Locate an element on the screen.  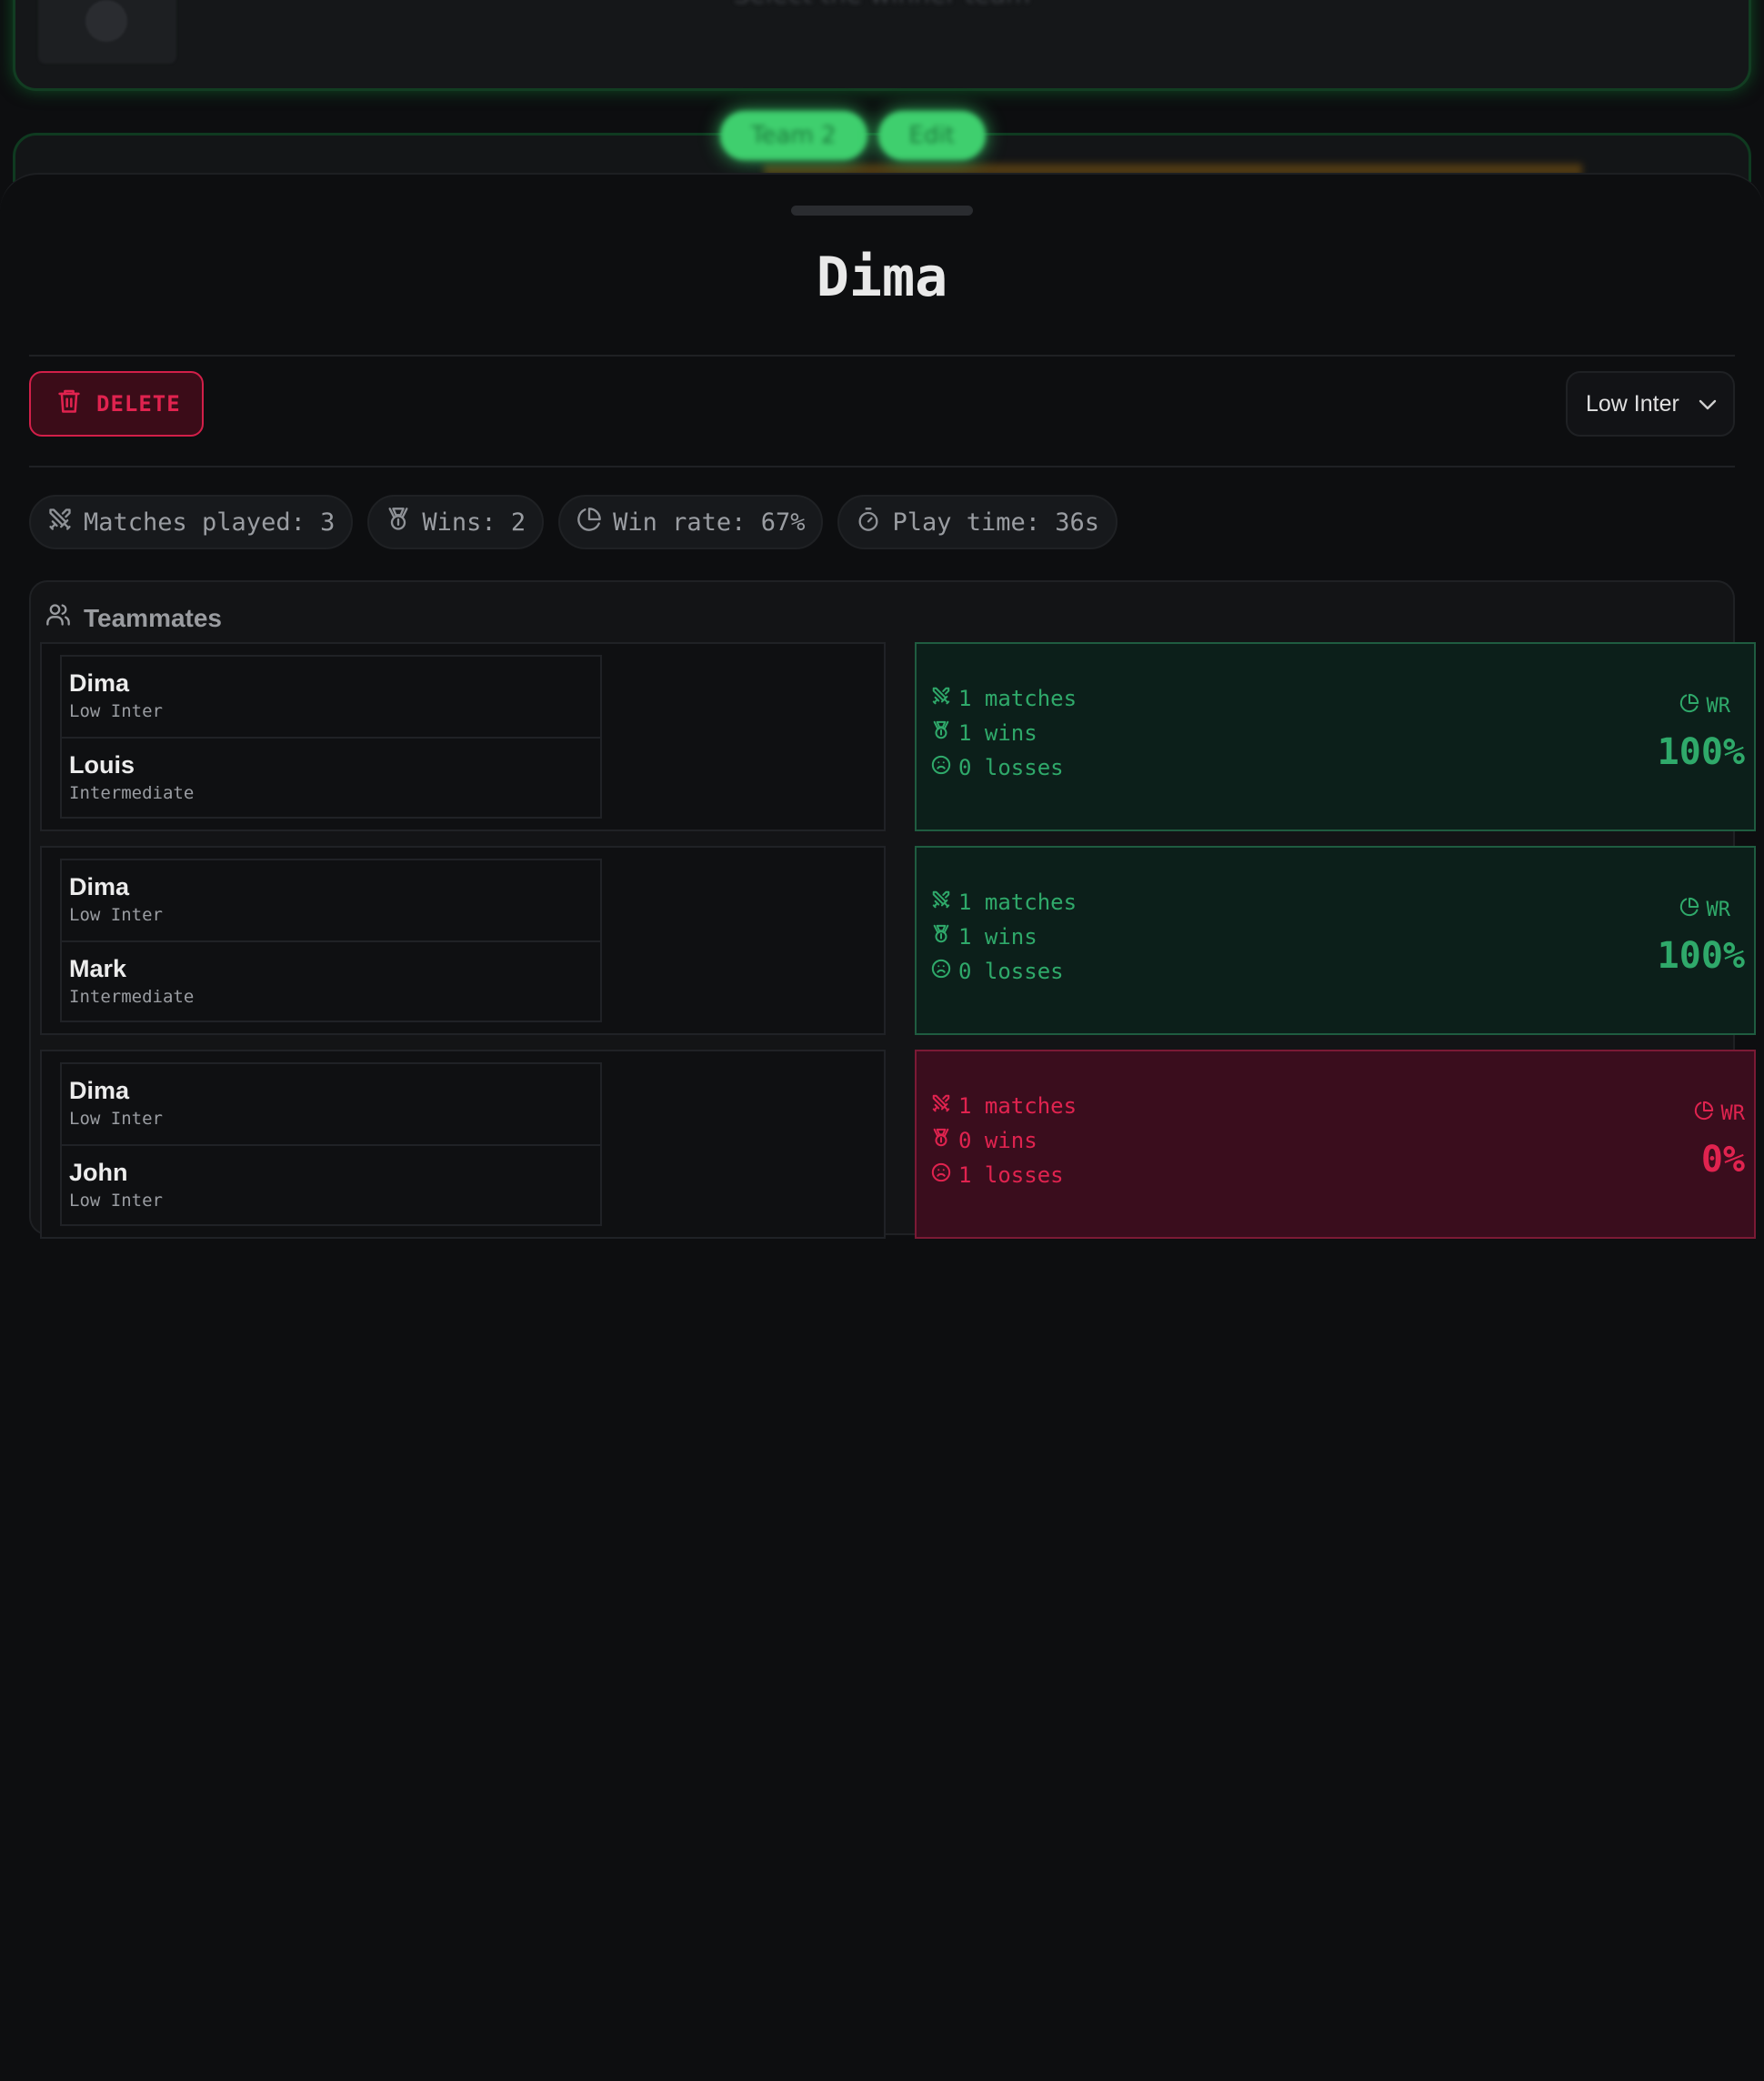
timer-icon is located at coordinates (868, 522).